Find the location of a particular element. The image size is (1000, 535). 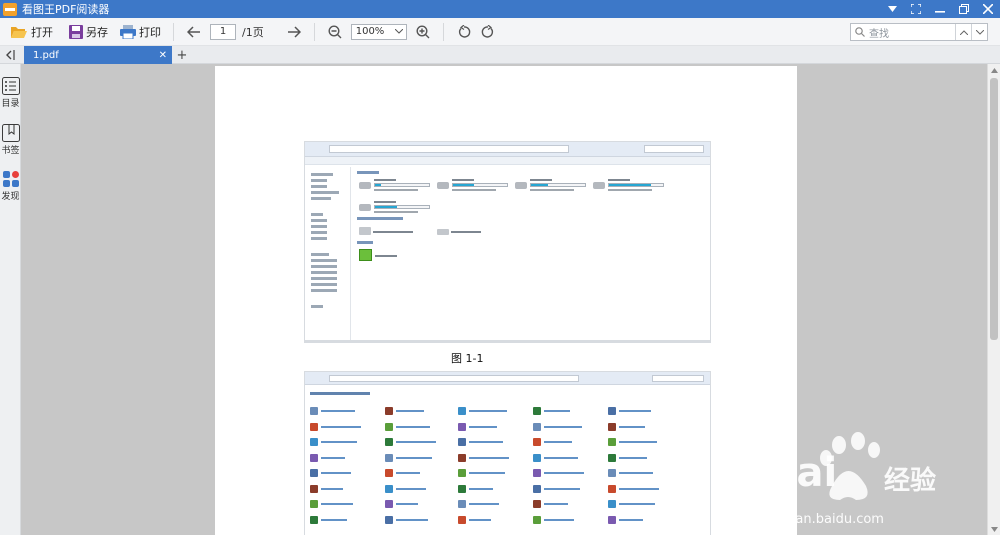

close-window-button is located at coordinates (988, 9).